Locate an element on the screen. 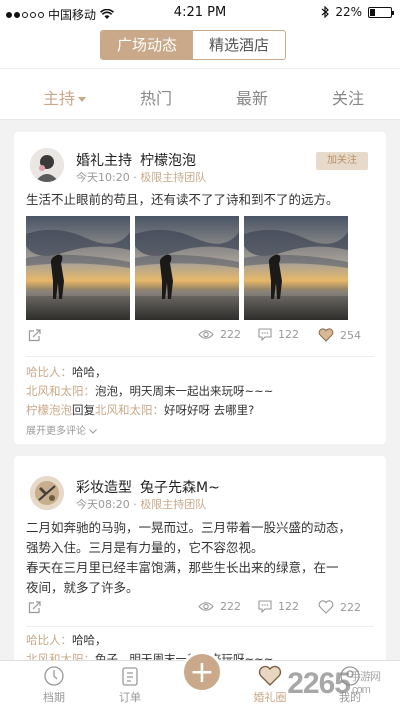 This screenshot has height=711, width=400. post-actions: 222 122 222 is located at coordinates (200, 610).